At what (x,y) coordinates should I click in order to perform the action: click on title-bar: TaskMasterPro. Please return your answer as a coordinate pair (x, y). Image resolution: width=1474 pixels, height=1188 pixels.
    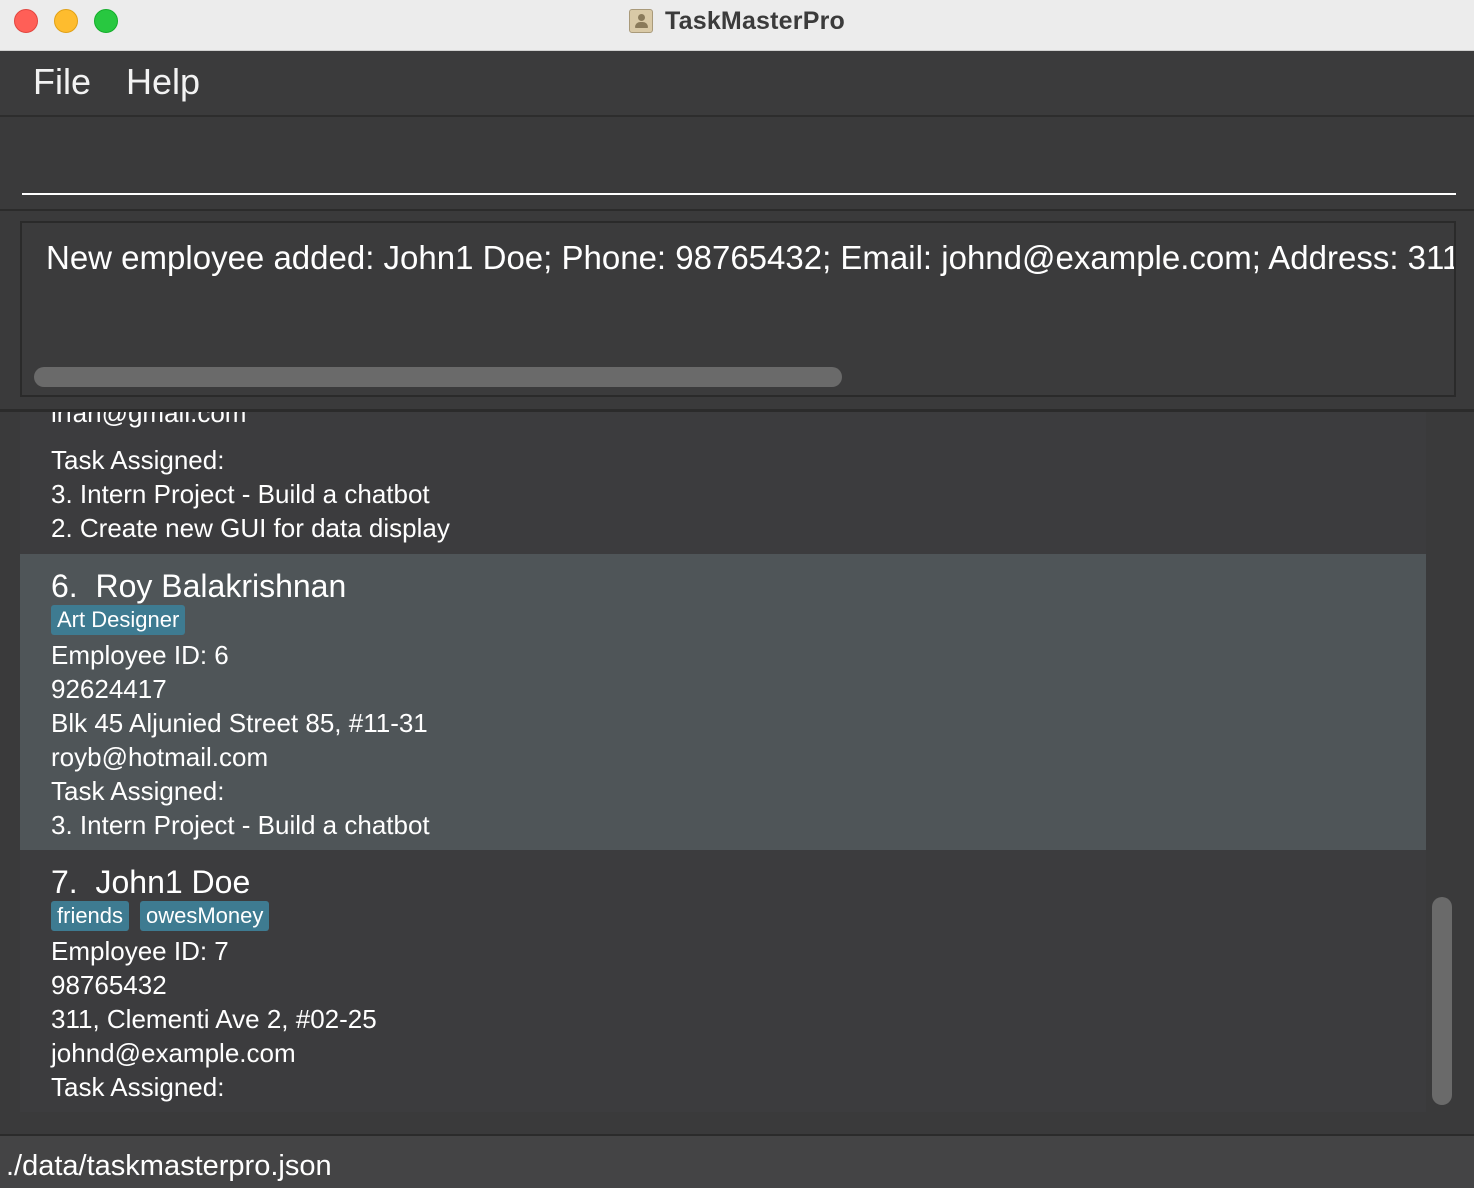
    Looking at the image, I should click on (737, 25).